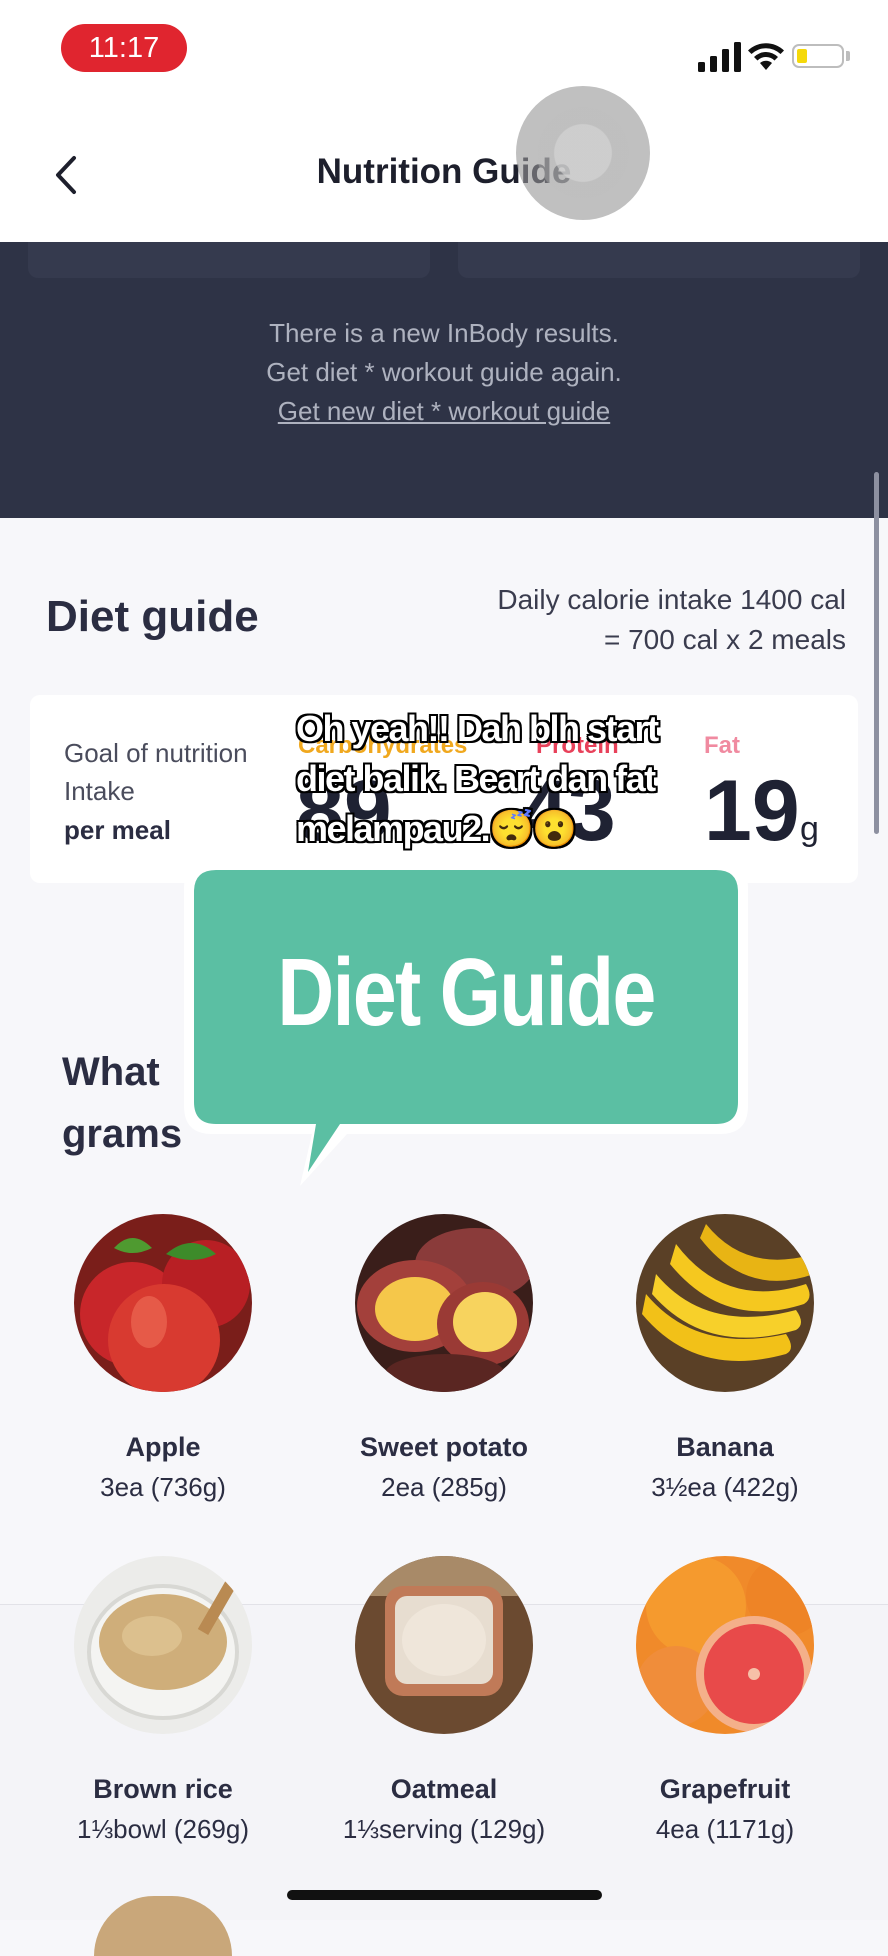 The height and width of the screenshot is (1956, 888). Describe the element at coordinates (848, 56) in the screenshot. I see `battery-tip` at that location.